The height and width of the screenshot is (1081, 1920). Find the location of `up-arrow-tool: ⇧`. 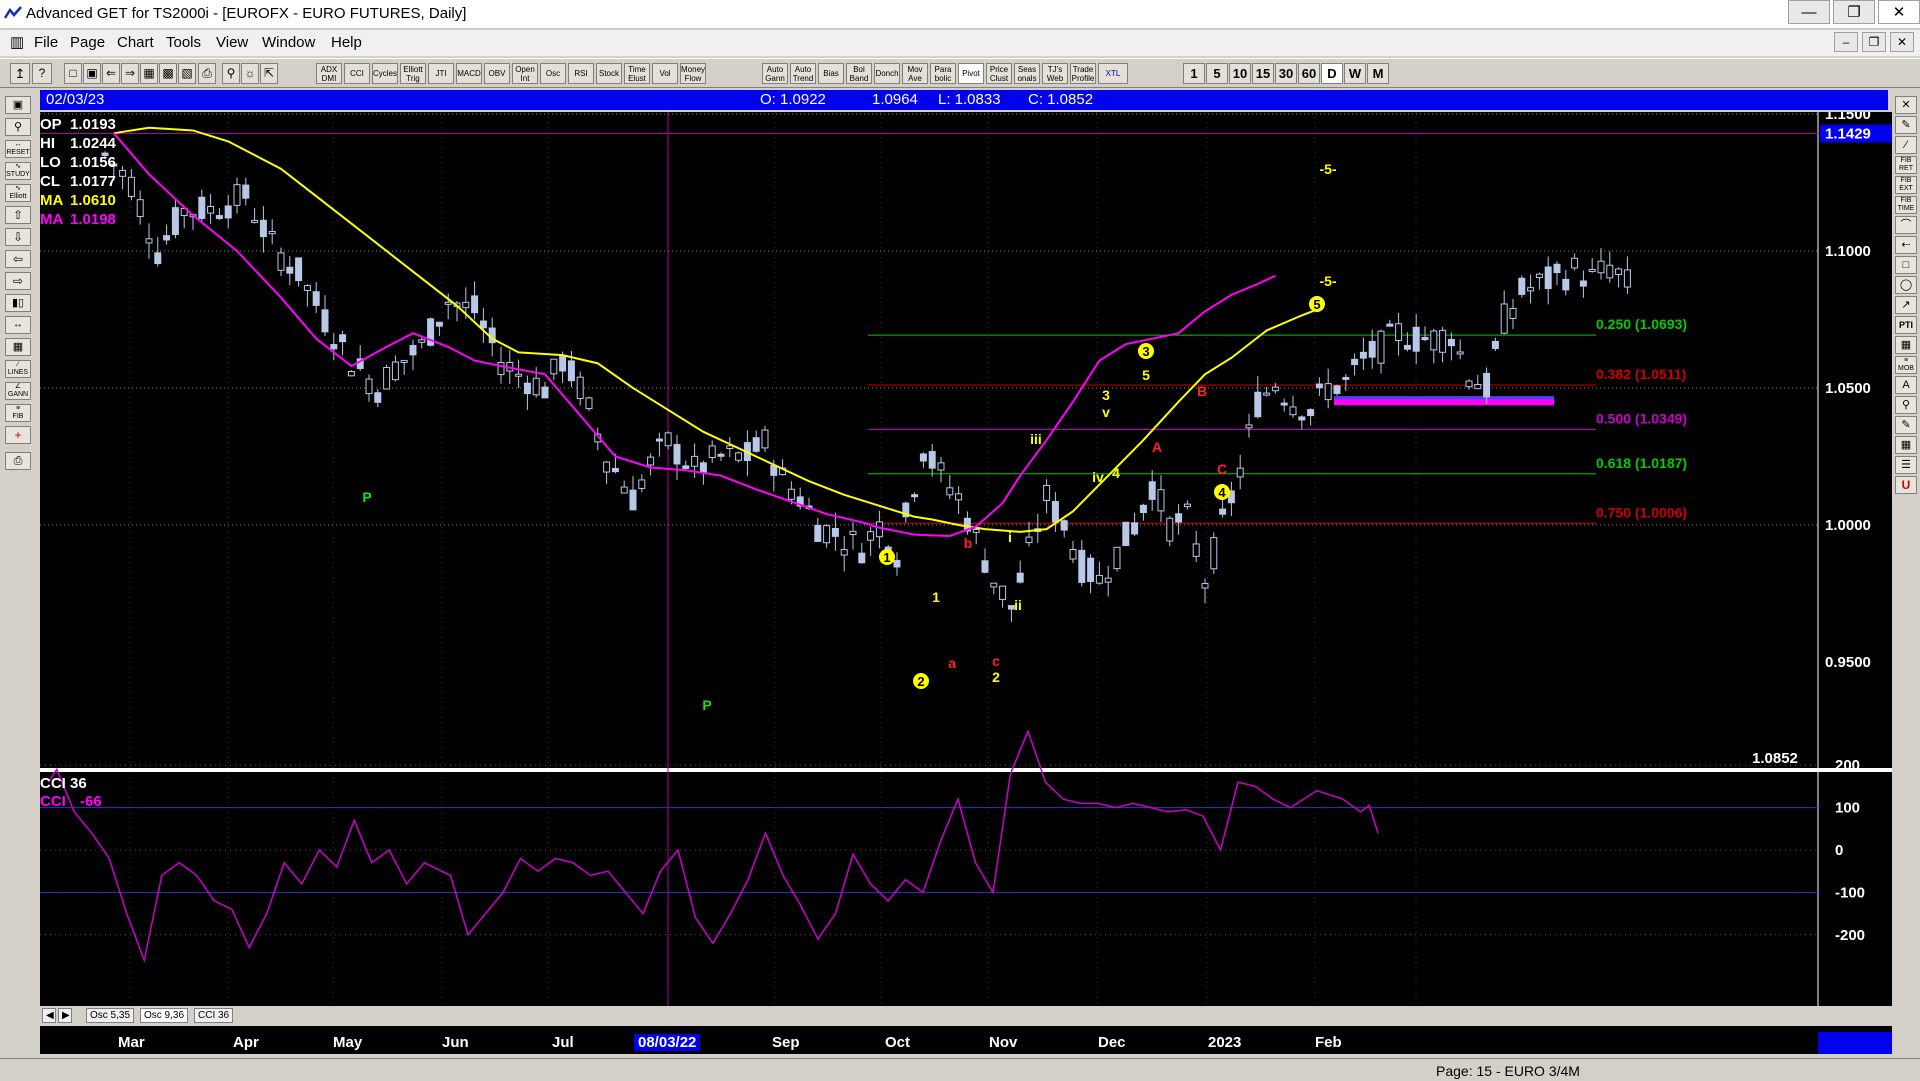

up-arrow-tool: ⇧ is located at coordinates (18, 215).